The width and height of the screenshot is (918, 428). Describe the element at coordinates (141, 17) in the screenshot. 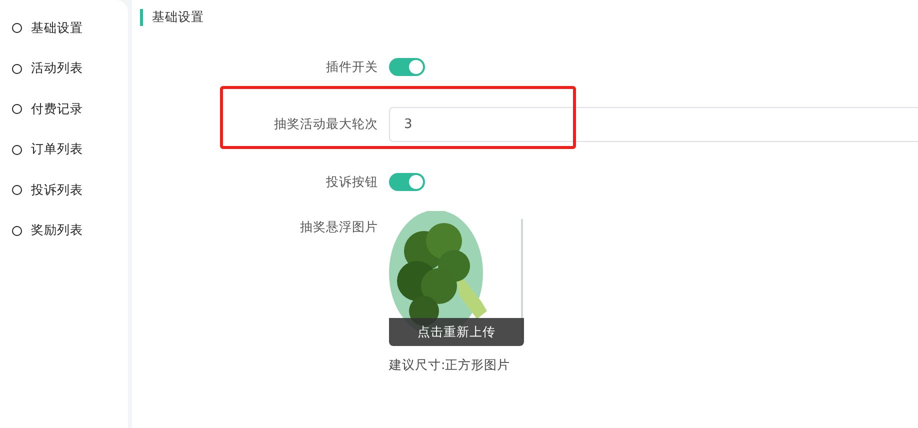

I see `accent-bar` at that location.